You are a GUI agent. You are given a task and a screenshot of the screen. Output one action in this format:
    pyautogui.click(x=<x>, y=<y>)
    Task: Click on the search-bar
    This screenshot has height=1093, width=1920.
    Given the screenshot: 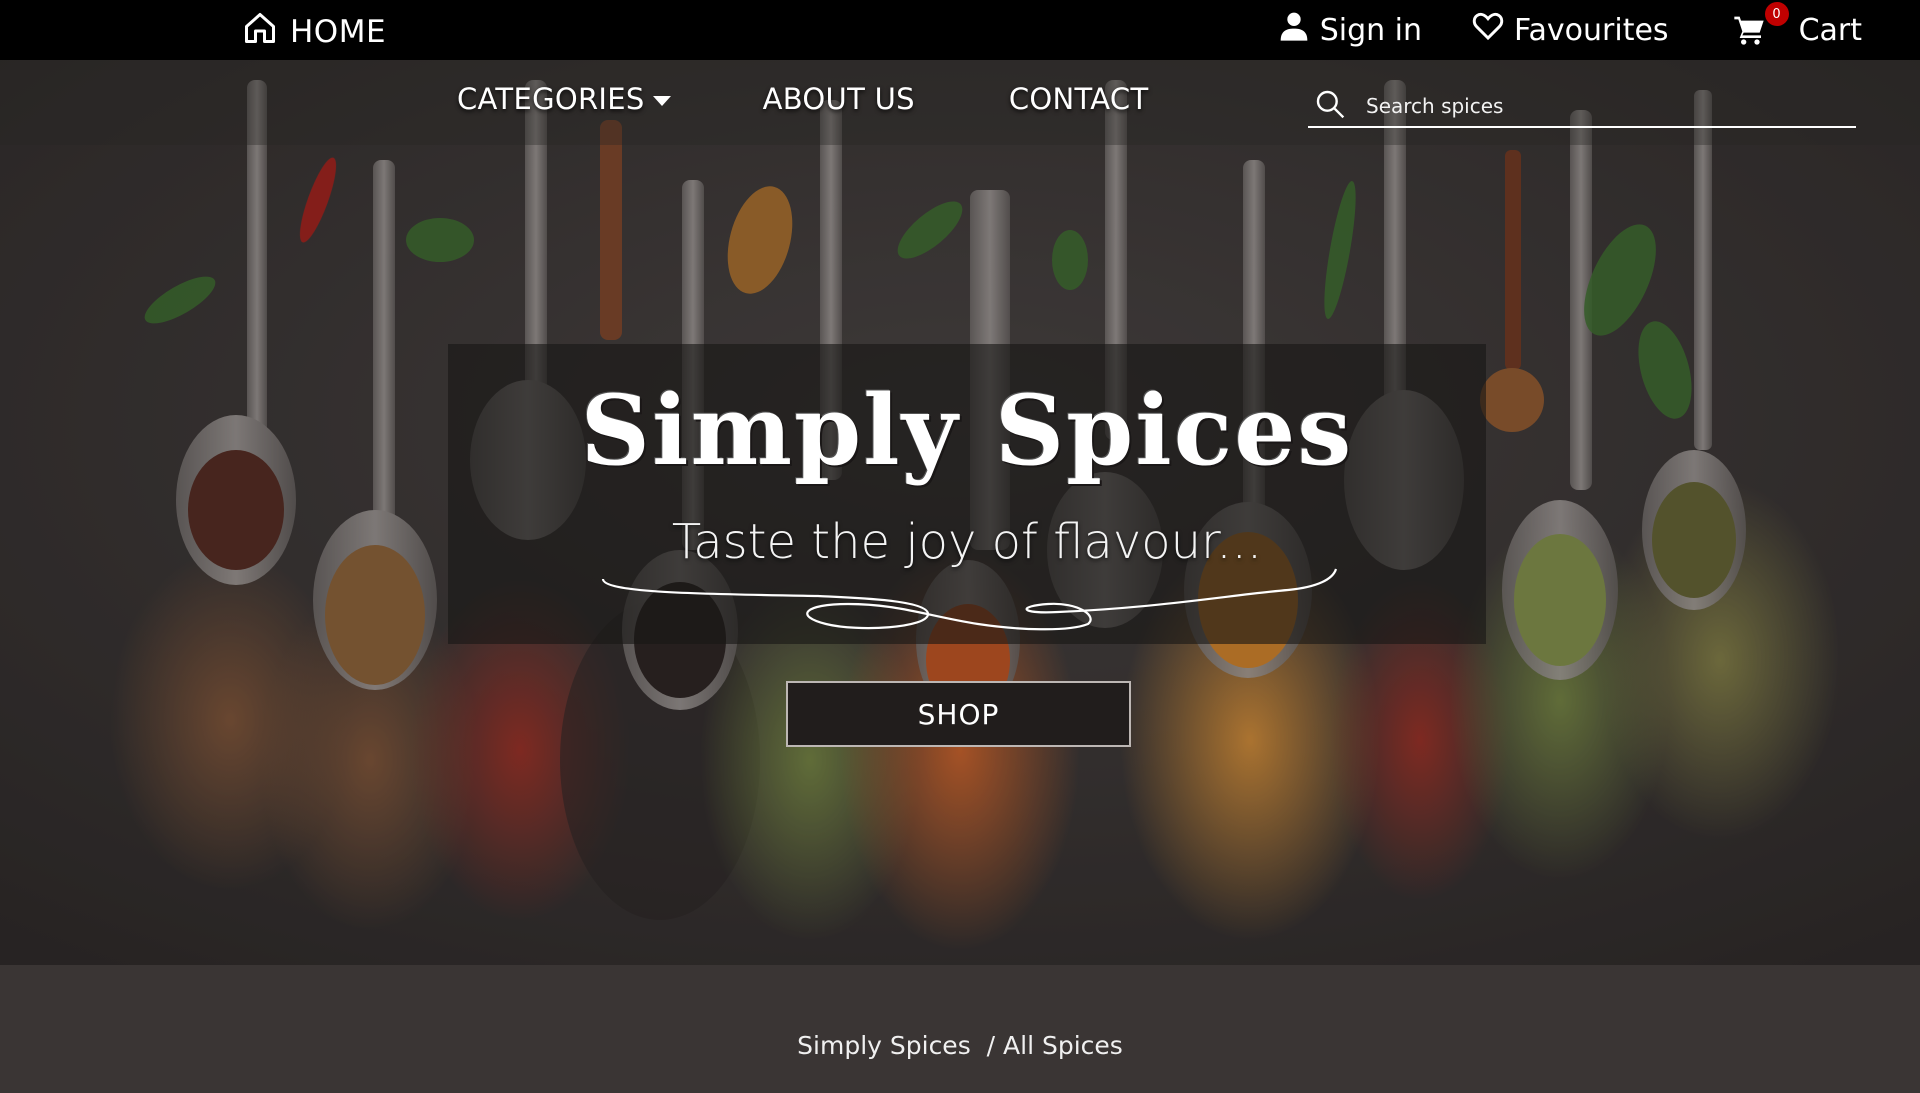 What is the action you would take?
    pyautogui.click(x=1582, y=107)
    